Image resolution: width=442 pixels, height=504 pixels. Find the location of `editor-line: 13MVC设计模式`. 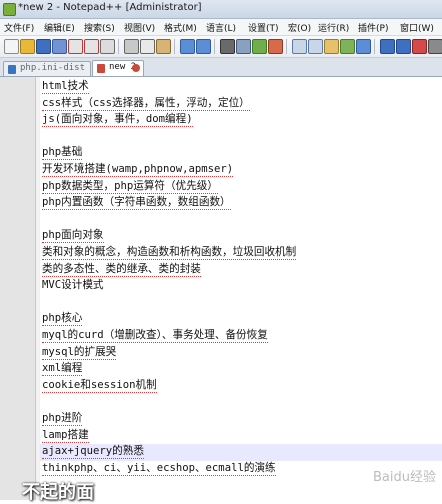

editor-line: 13MVC设计模式 is located at coordinates (241, 286).